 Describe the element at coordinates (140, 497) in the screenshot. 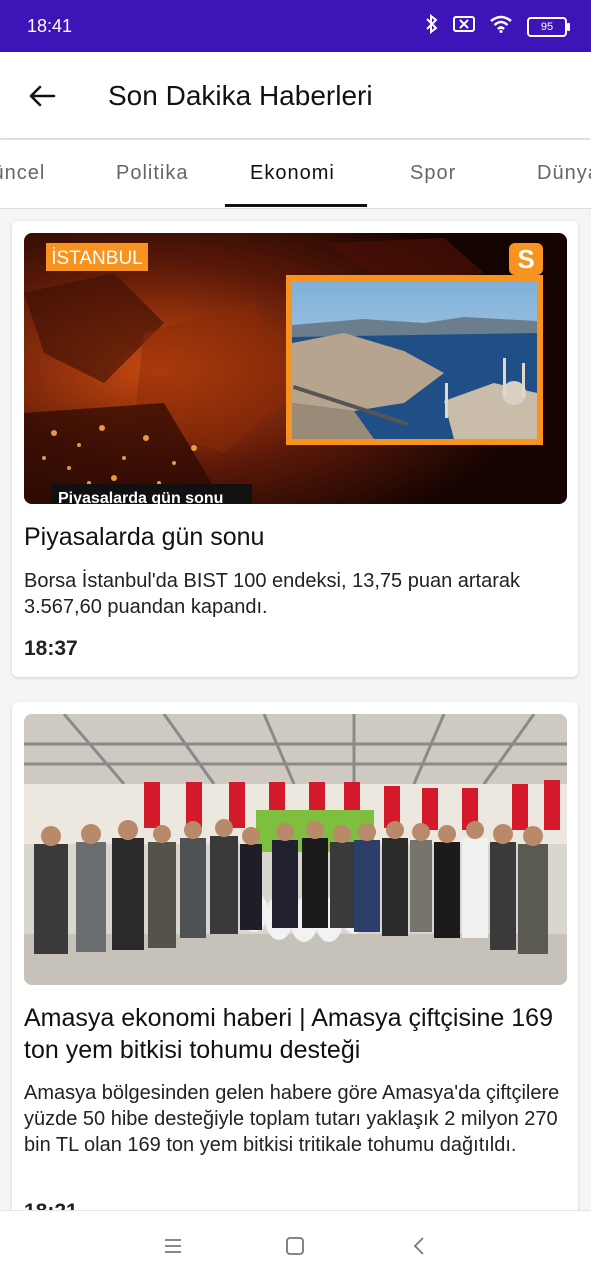

I see `image-caption-text: Piyasalarda gün sonu` at that location.